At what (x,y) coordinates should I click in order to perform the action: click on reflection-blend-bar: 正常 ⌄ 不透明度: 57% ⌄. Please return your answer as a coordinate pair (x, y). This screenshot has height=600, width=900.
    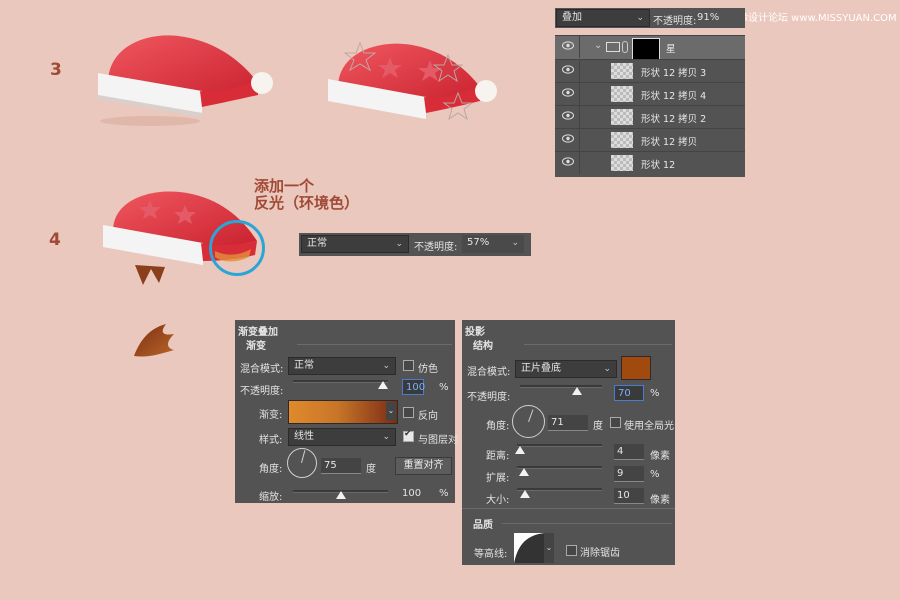
    Looking at the image, I should click on (415, 244).